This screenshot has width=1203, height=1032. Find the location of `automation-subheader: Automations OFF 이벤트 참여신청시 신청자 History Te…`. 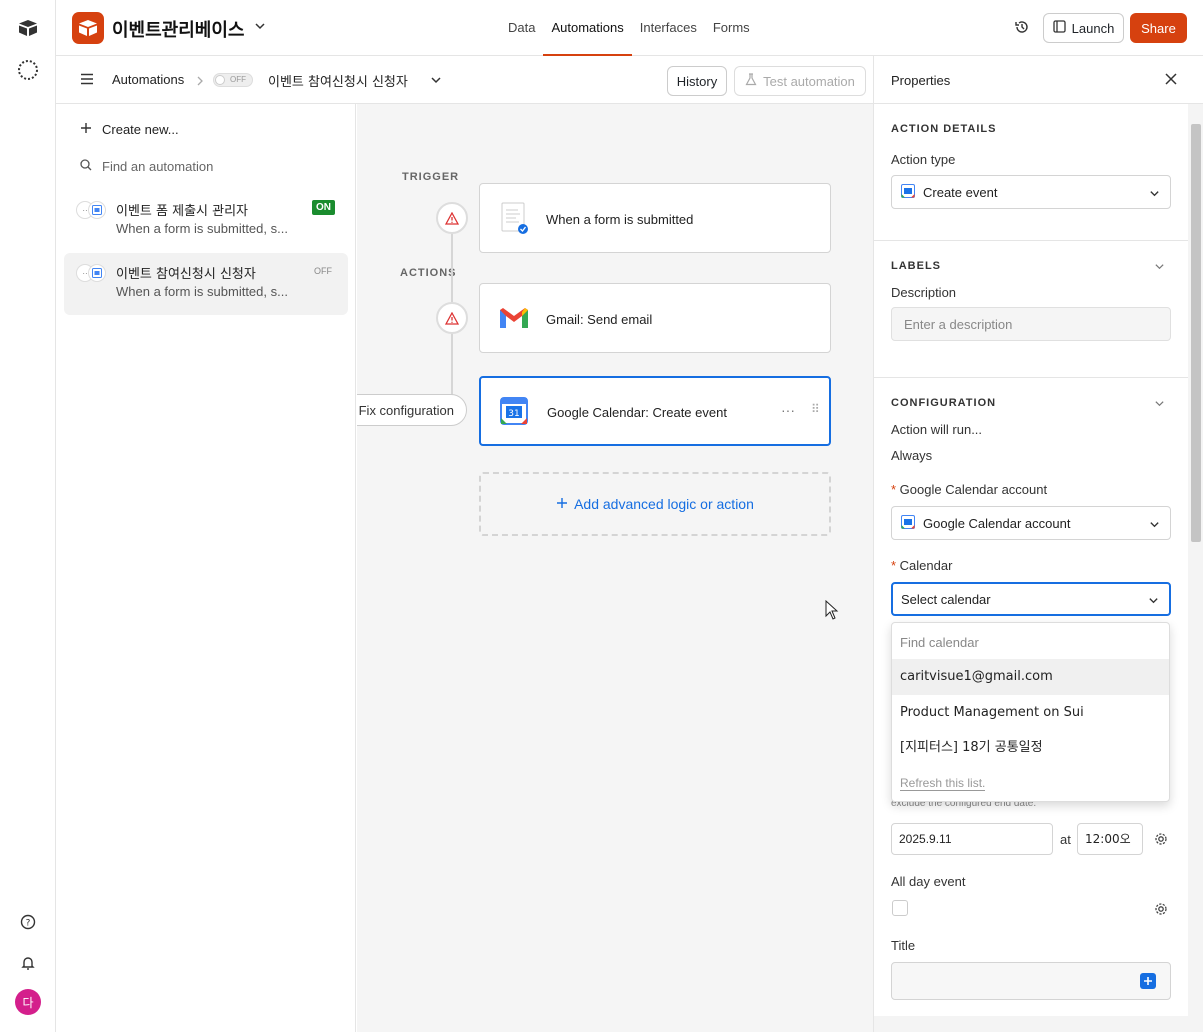

automation-subheader: Automations OFF 이벤트 참여신청시 신청자 History Te… is located at coordinates (464, 80).